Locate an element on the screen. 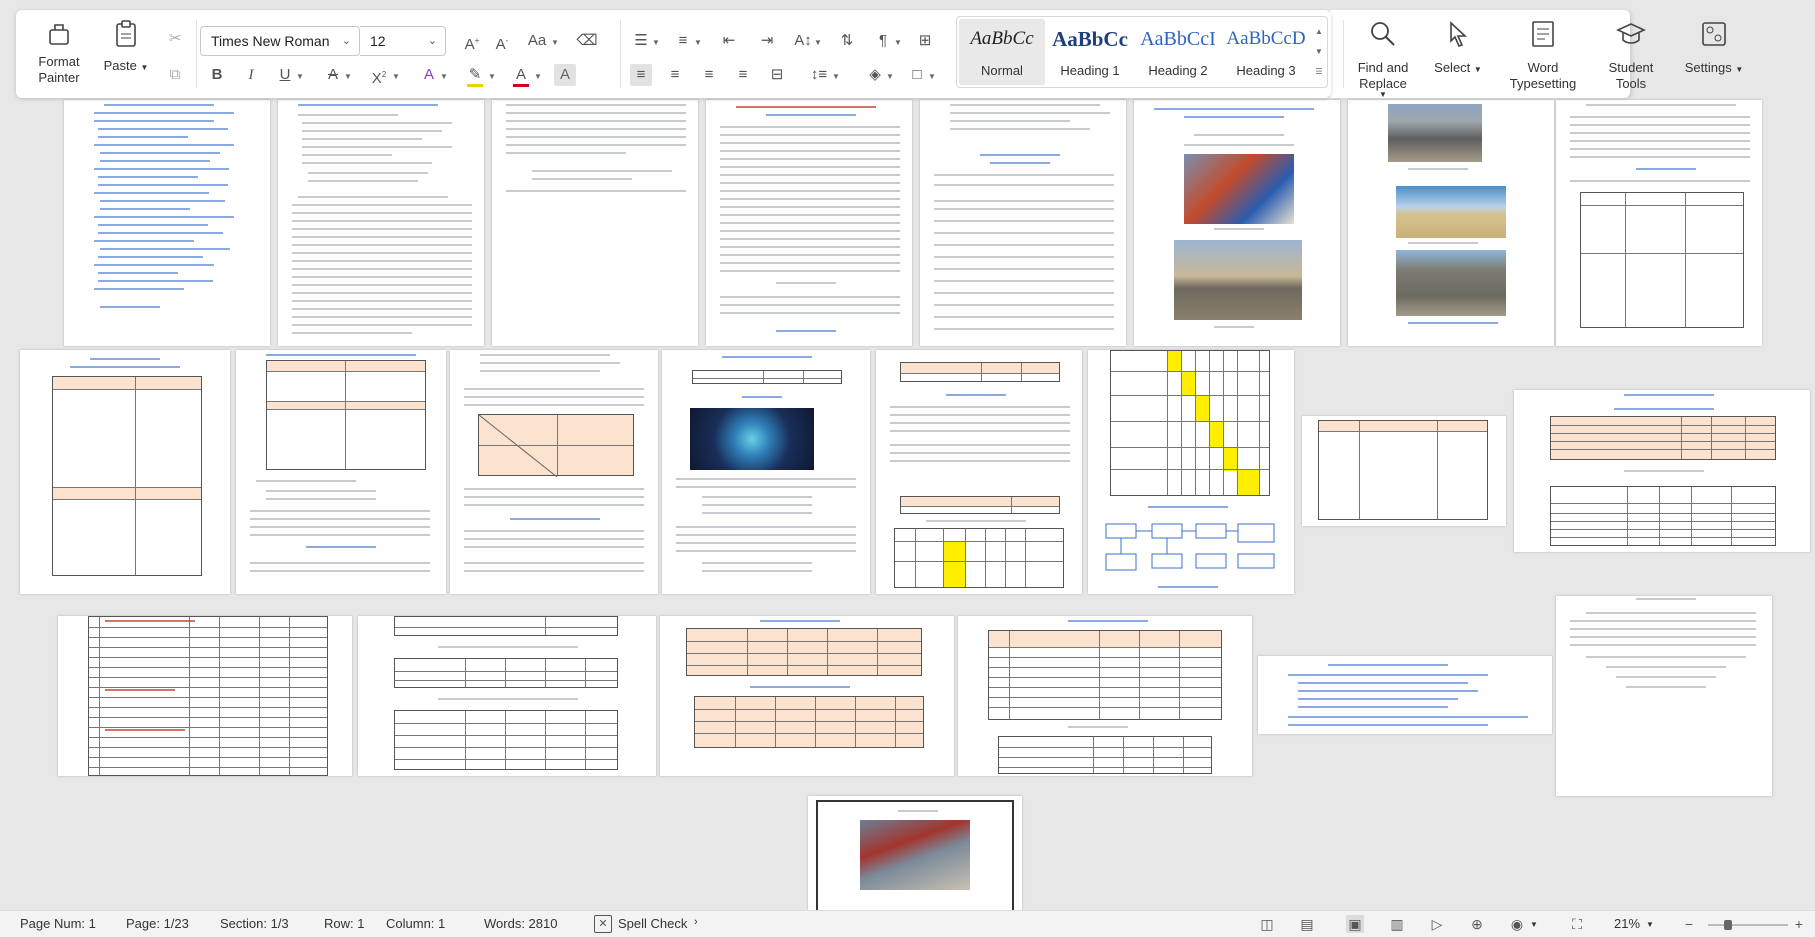  borders-icon: □ is located at coordinates (917, 75).